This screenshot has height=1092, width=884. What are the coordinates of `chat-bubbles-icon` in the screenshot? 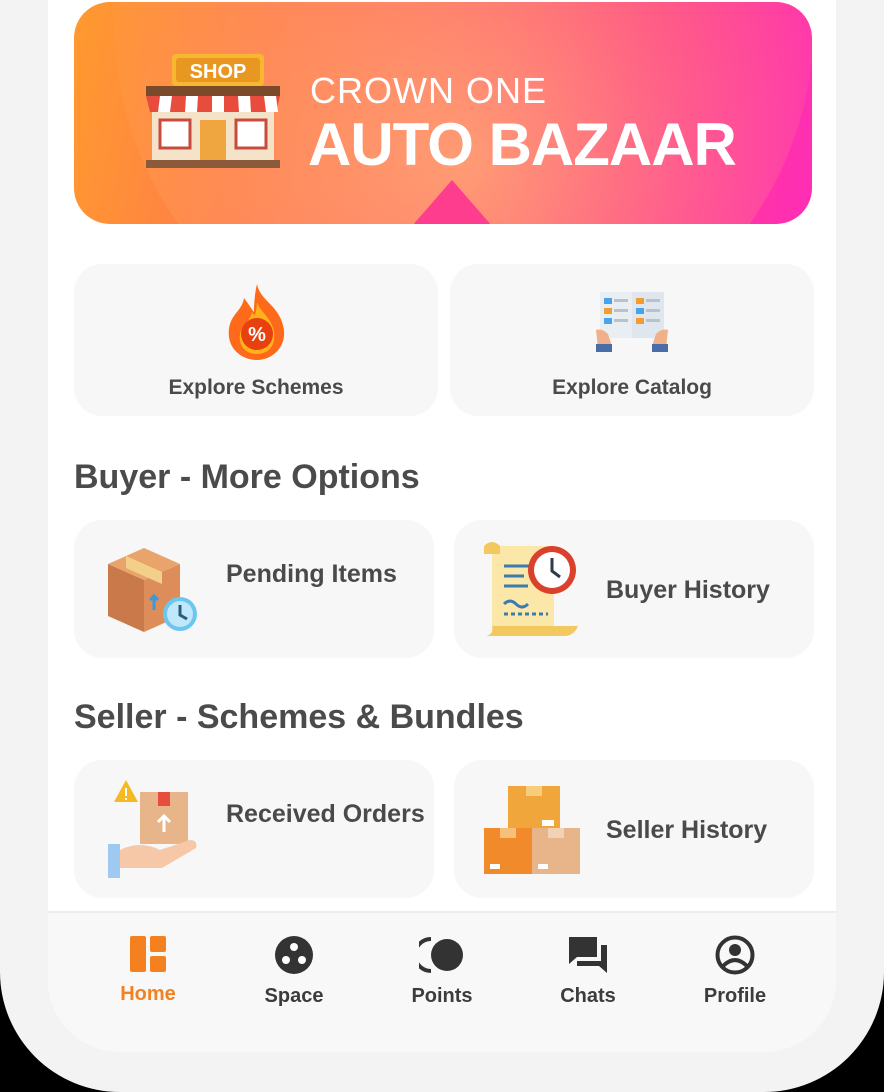 It's located at (588, 955).